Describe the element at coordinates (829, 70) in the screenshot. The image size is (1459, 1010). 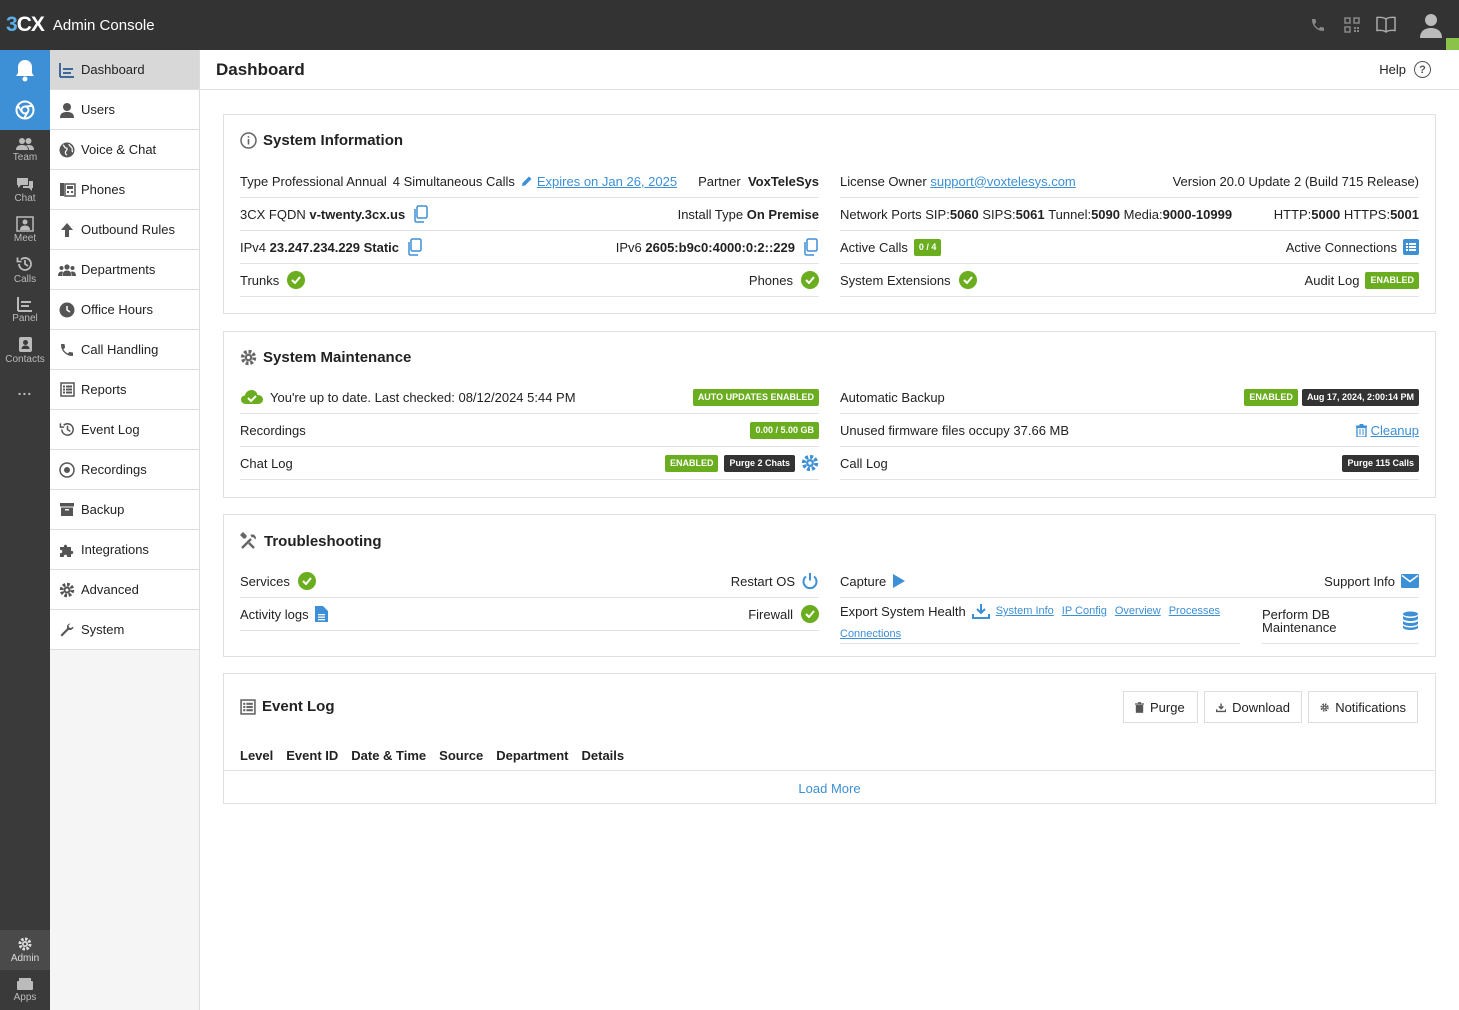
I see `page-header: Dashboard` at that location.